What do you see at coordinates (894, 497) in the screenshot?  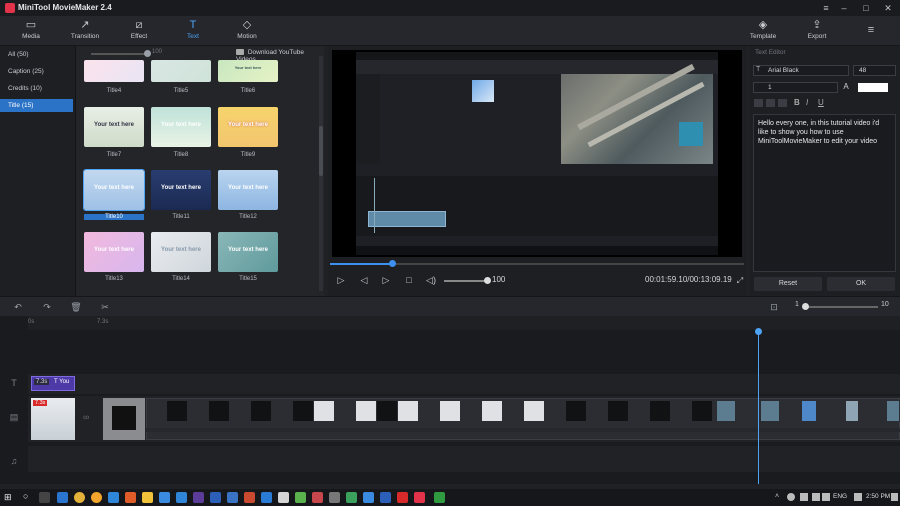 I see `notification-icon` at bounding box center [894, 497].